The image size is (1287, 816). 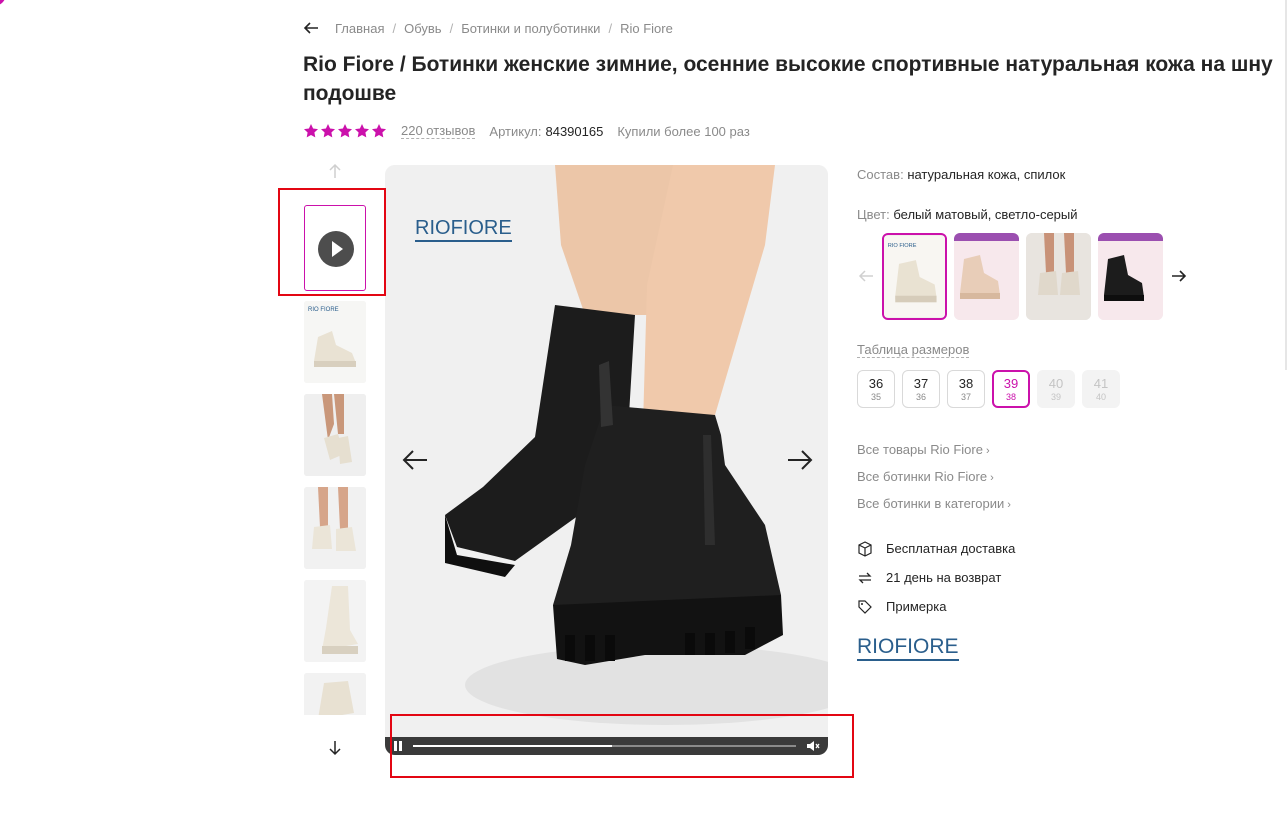 What do you see at coordinates (966, 383) in the screenshot?
I see `size-ru: 38` at bounding box center [966, 383].